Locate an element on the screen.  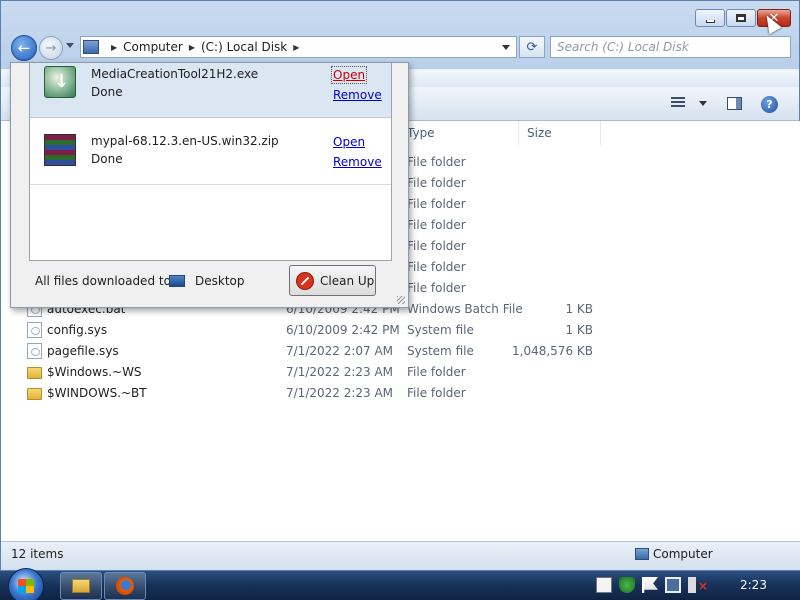
address-bar: ▶ Computer ▶ (C:) Local Disk ▶ is located at coordinates (298, 47).